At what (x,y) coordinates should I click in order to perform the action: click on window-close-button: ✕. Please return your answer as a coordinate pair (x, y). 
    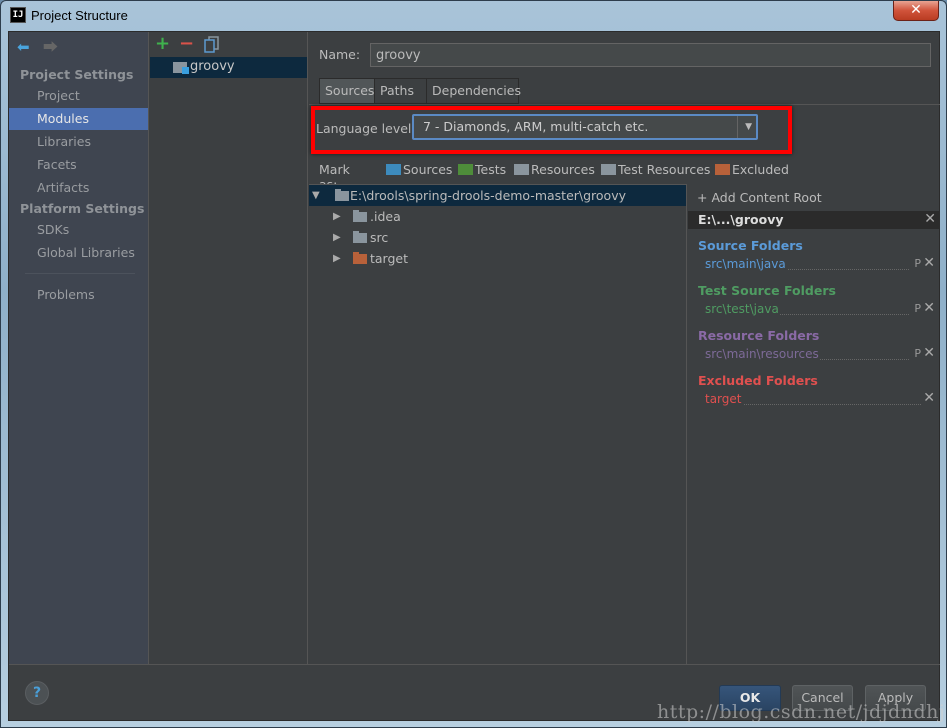
    Looking at the image, I should click on (916, 11).